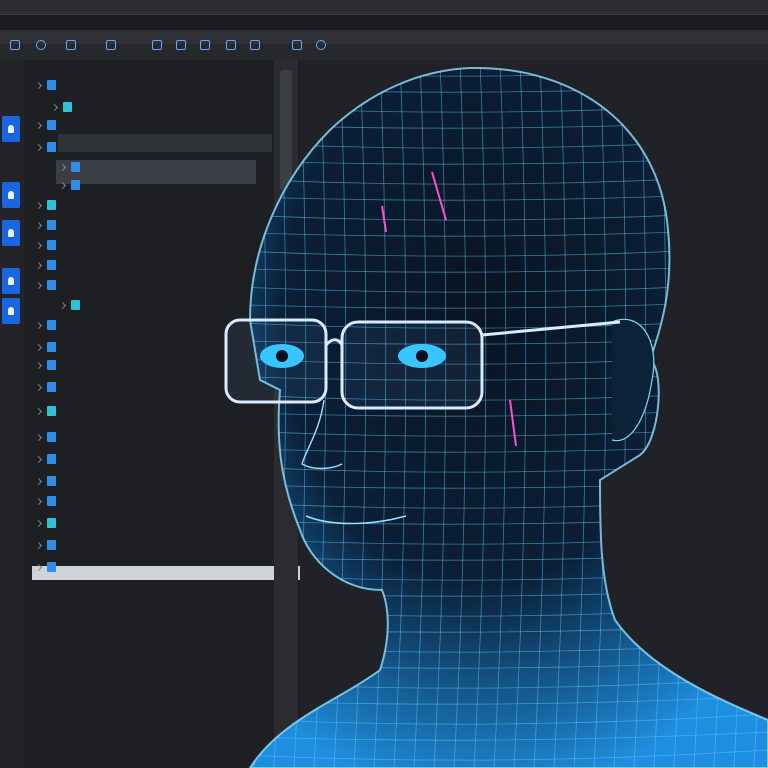  What do you see at coordinates (297, 45) in the screenshot?
I see `cloud-icon` at bounding box center [297, 45].